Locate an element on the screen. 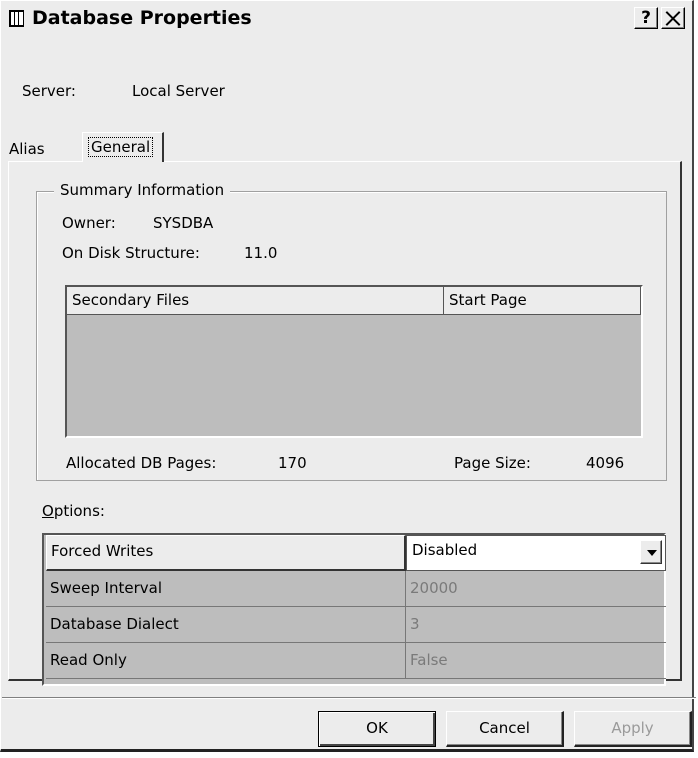 The height and width of the screenshot is (758, 698). apply-button: Apply is located at coordinates (633, 729).